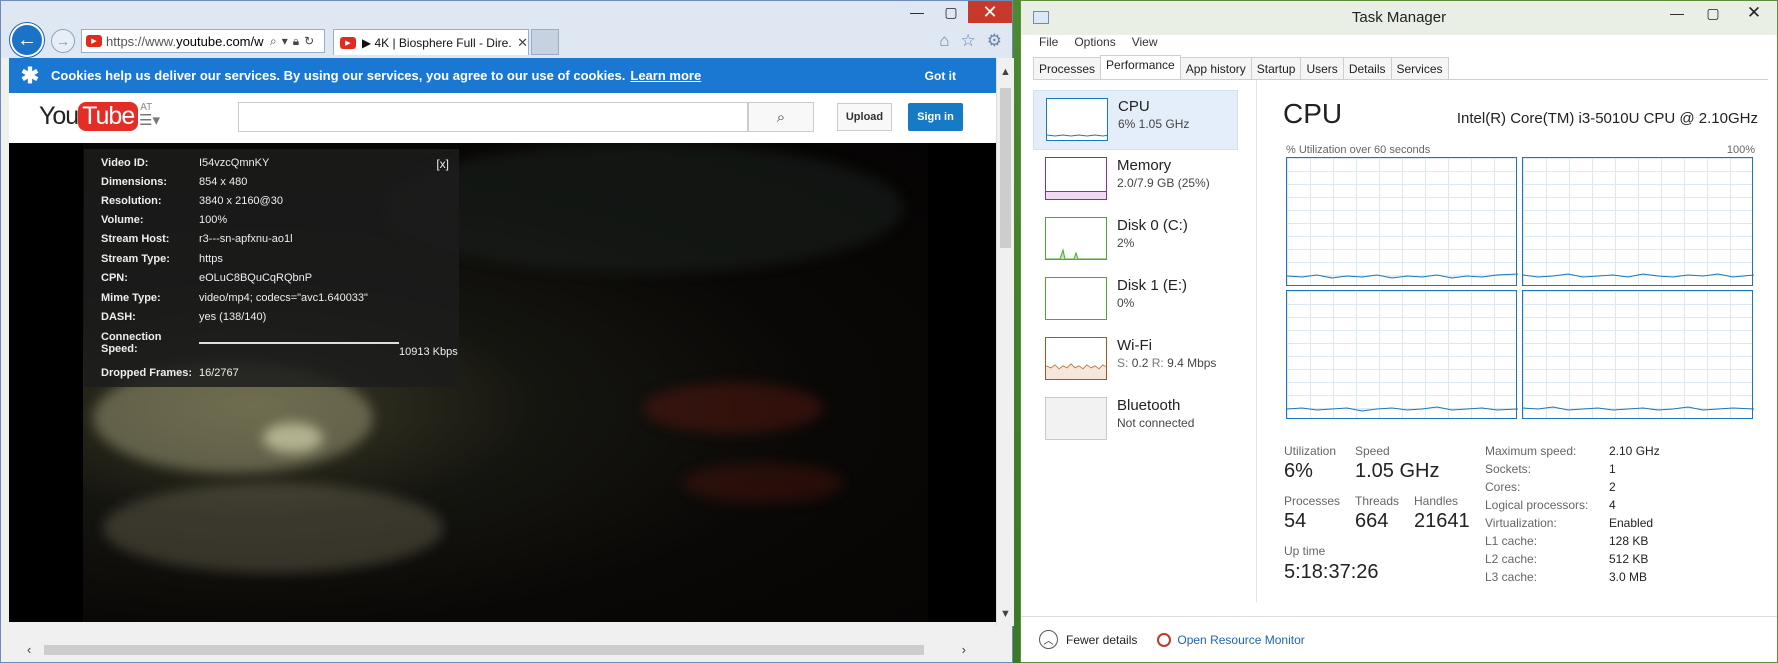 The height and width of the screenshot is (663, 1778). I want to click on bluetooth-thumbnail-graph, so click(1076, 418).